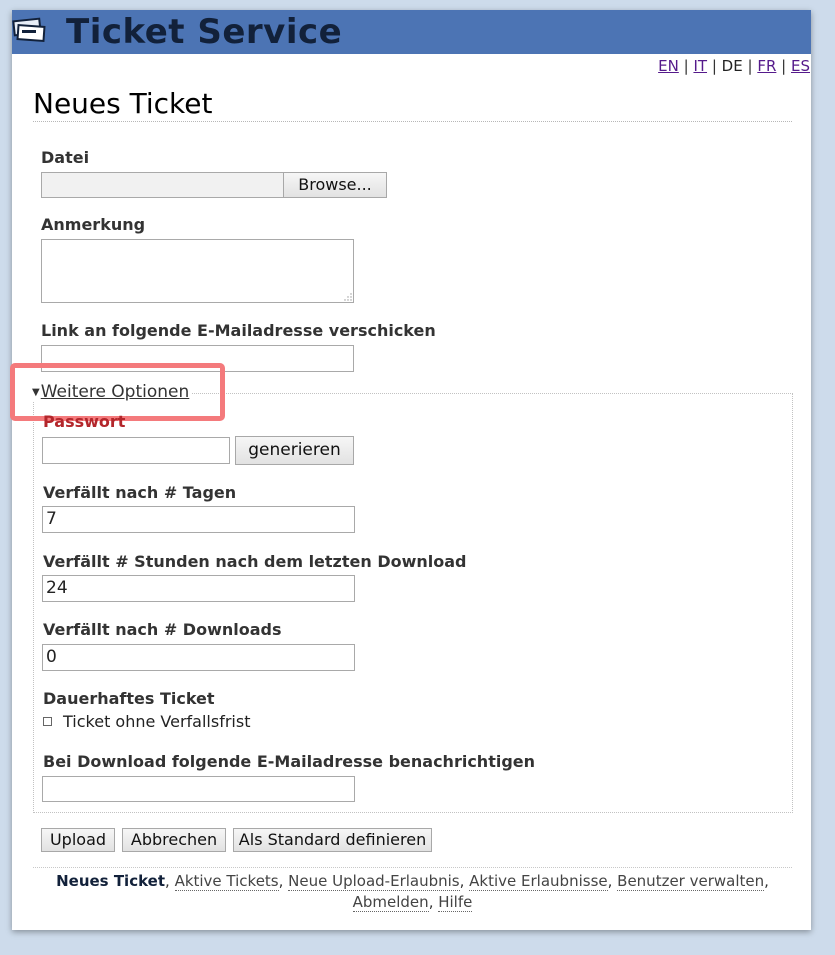  I want to click on permanent-ticket-label: Dauerhaftes Ticket, so click(129, 698).